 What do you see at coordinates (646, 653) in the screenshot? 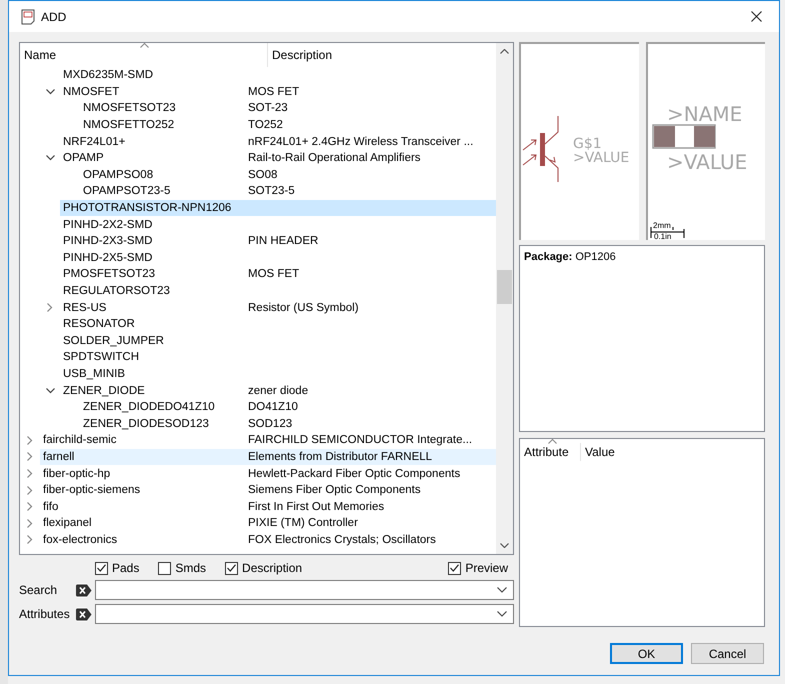
I see `ok-button: OK` at bounding box center [646, 653].